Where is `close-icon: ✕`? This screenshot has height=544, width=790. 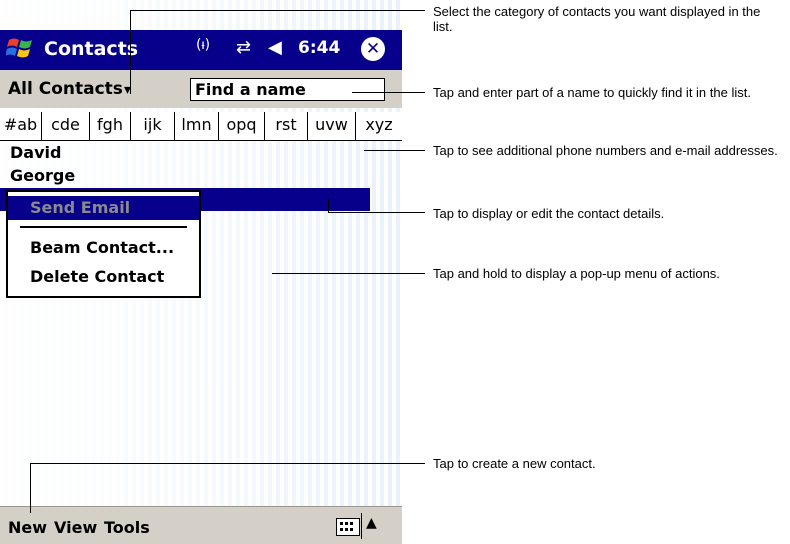 close-icon: ✕ is located at coordinates (373, 49).